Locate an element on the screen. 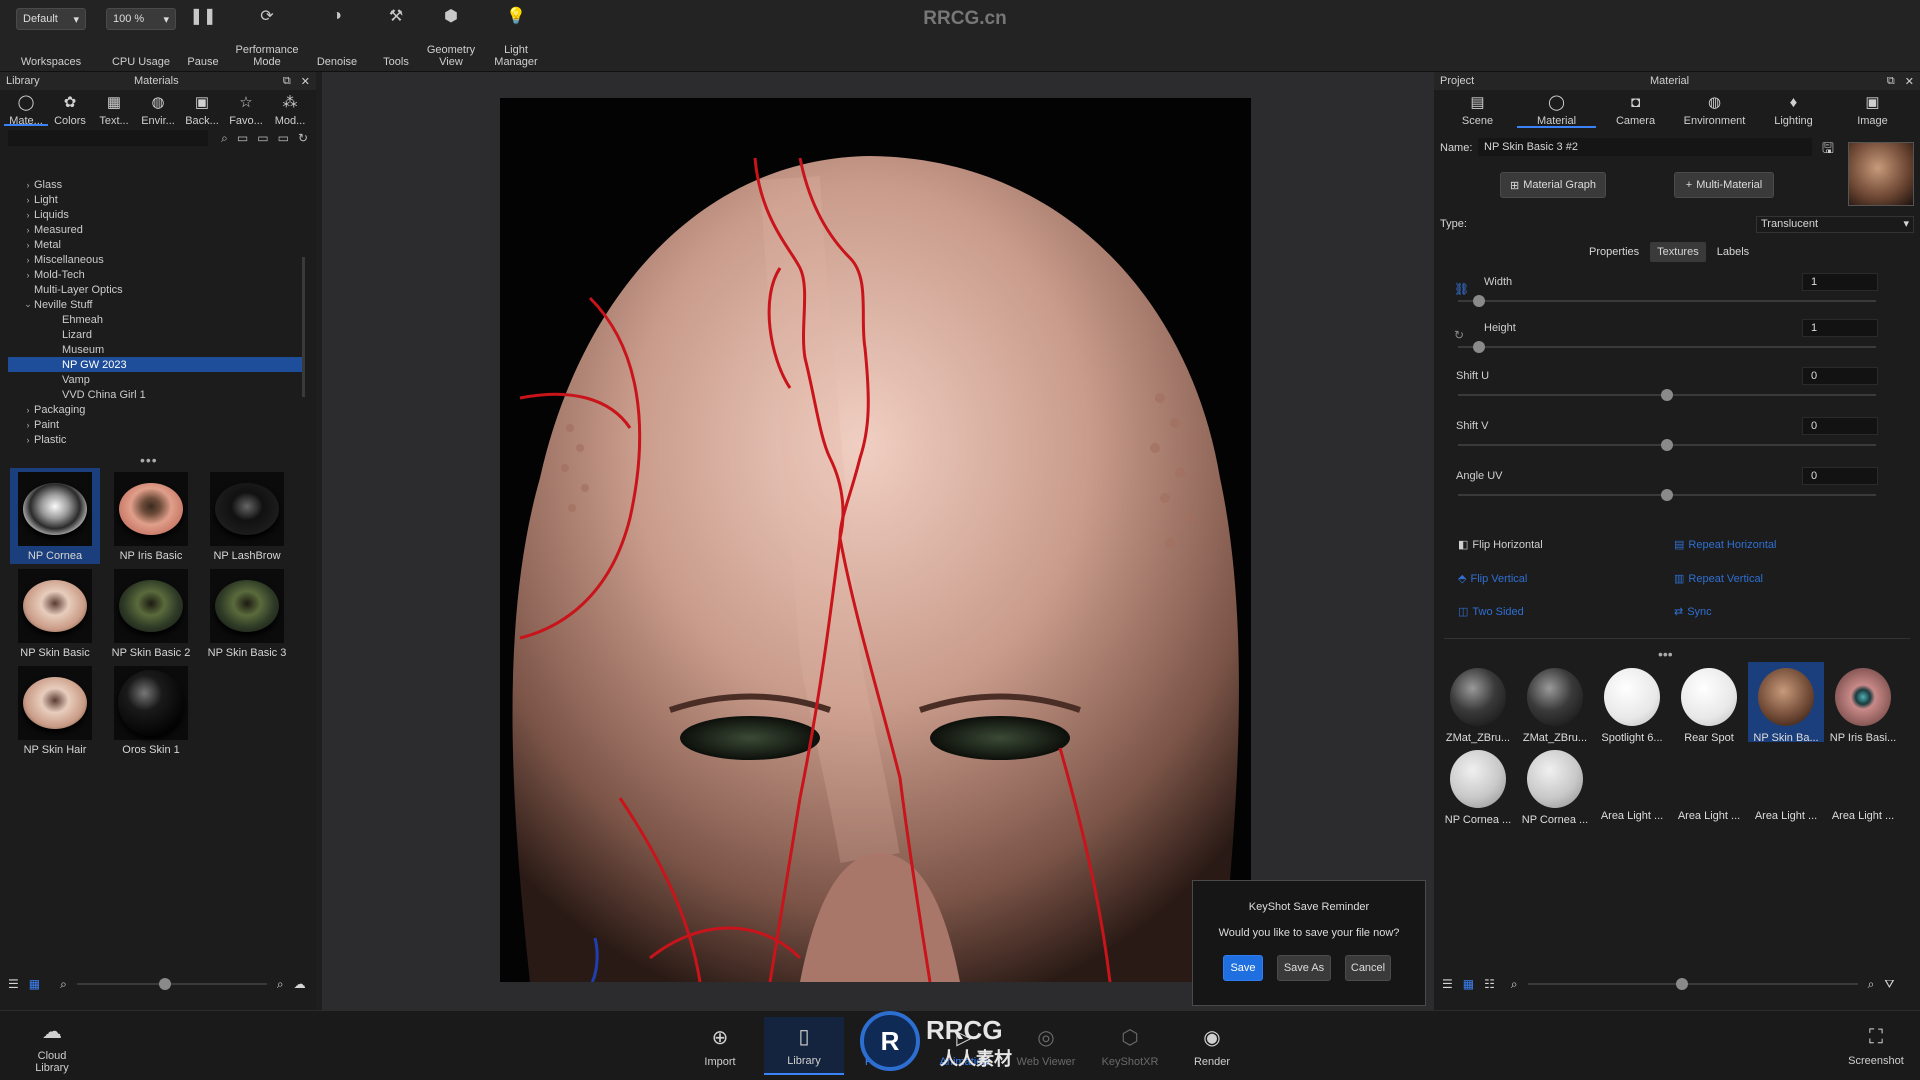  cancel-button: Cancel is located at coordinates (1368, 968).